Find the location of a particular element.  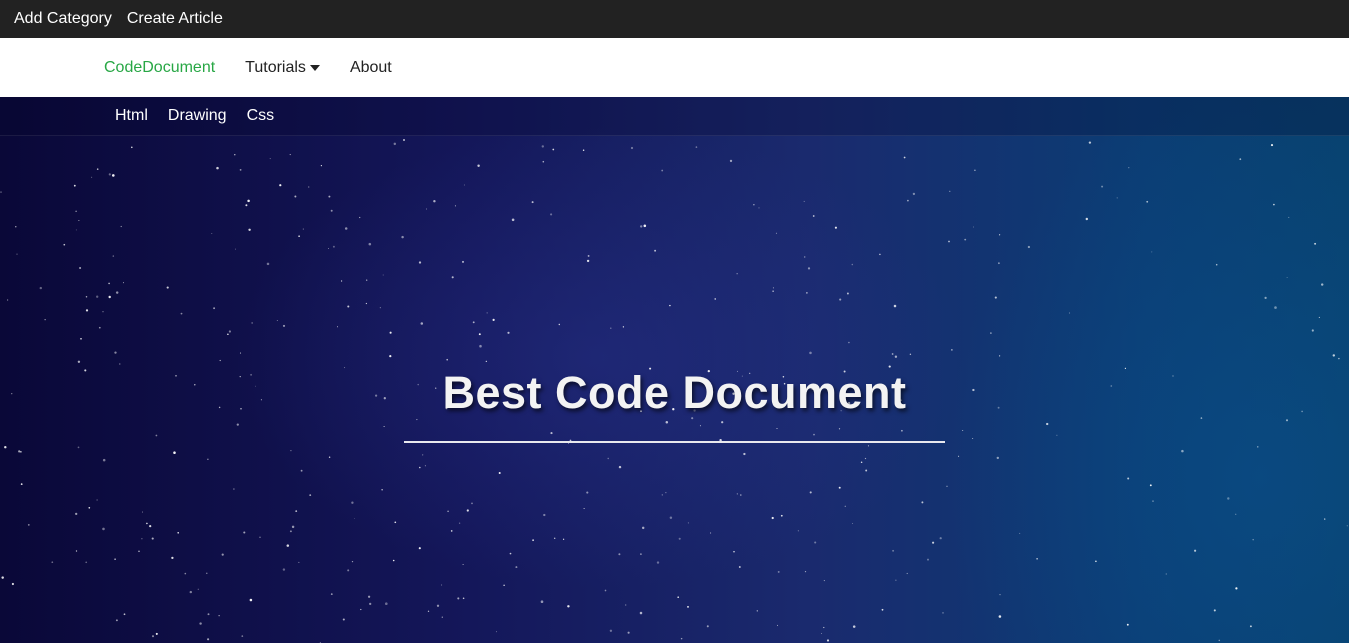

tutorials-dropdown: Tutorials is located at coordinates (282, 68).